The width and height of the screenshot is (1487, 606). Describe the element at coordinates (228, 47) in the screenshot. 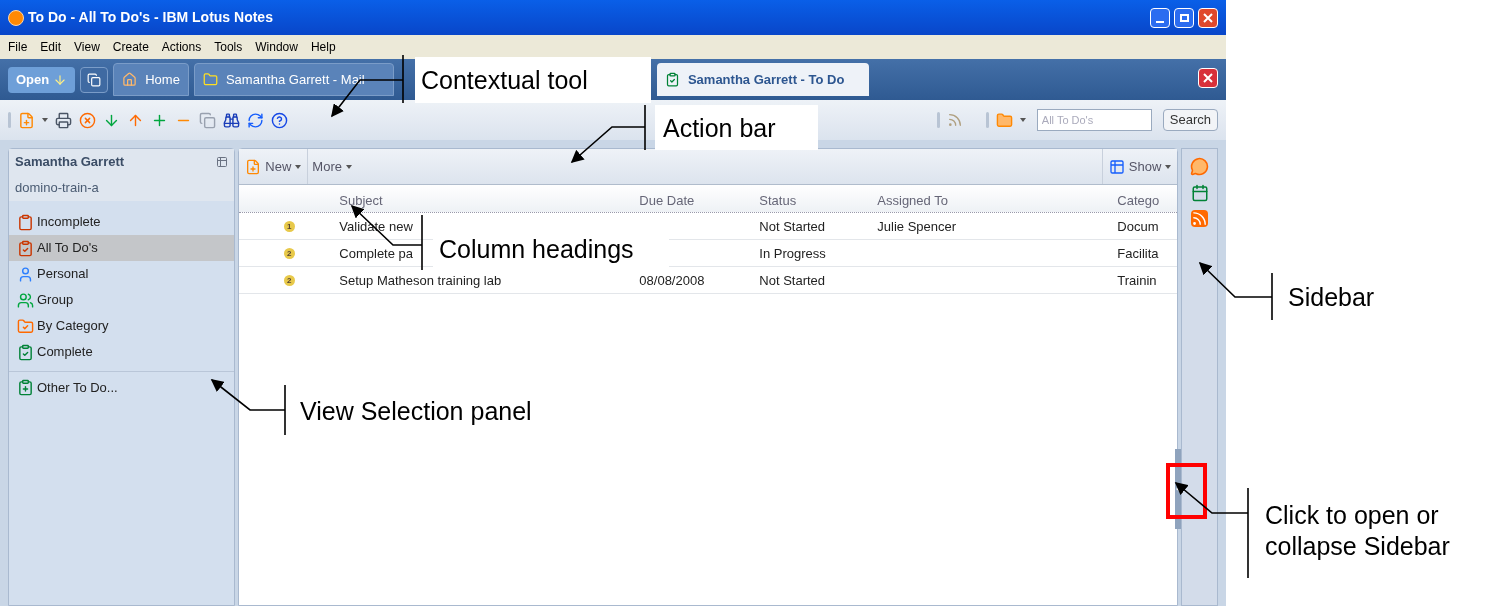

I see `menu-item: Tools` at that location.